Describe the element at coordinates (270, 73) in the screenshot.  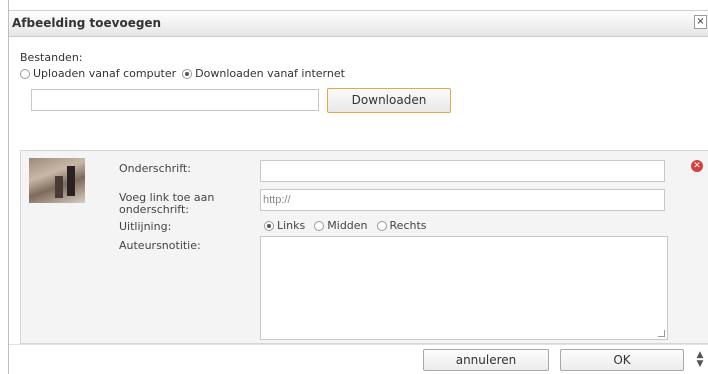
I see `radio-download-label: Downloaden vanaf internet` at that location.